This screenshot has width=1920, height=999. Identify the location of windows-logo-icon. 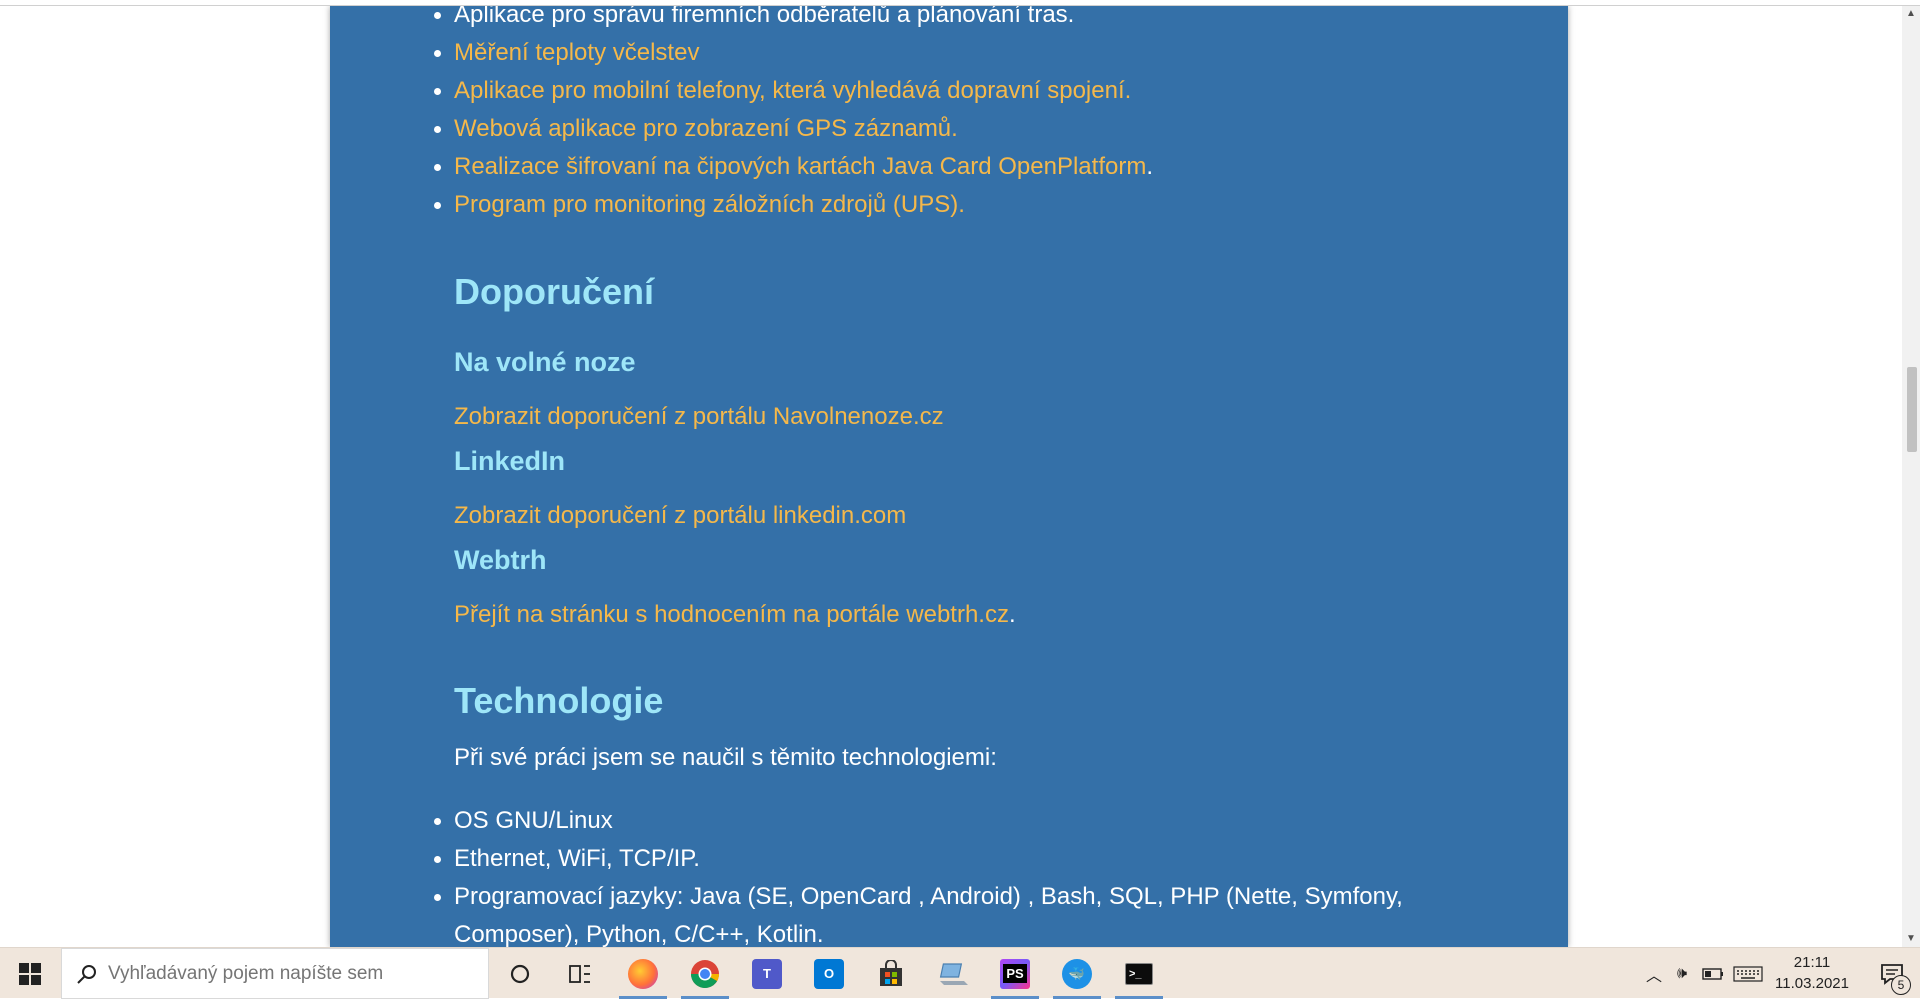
(30, 973).